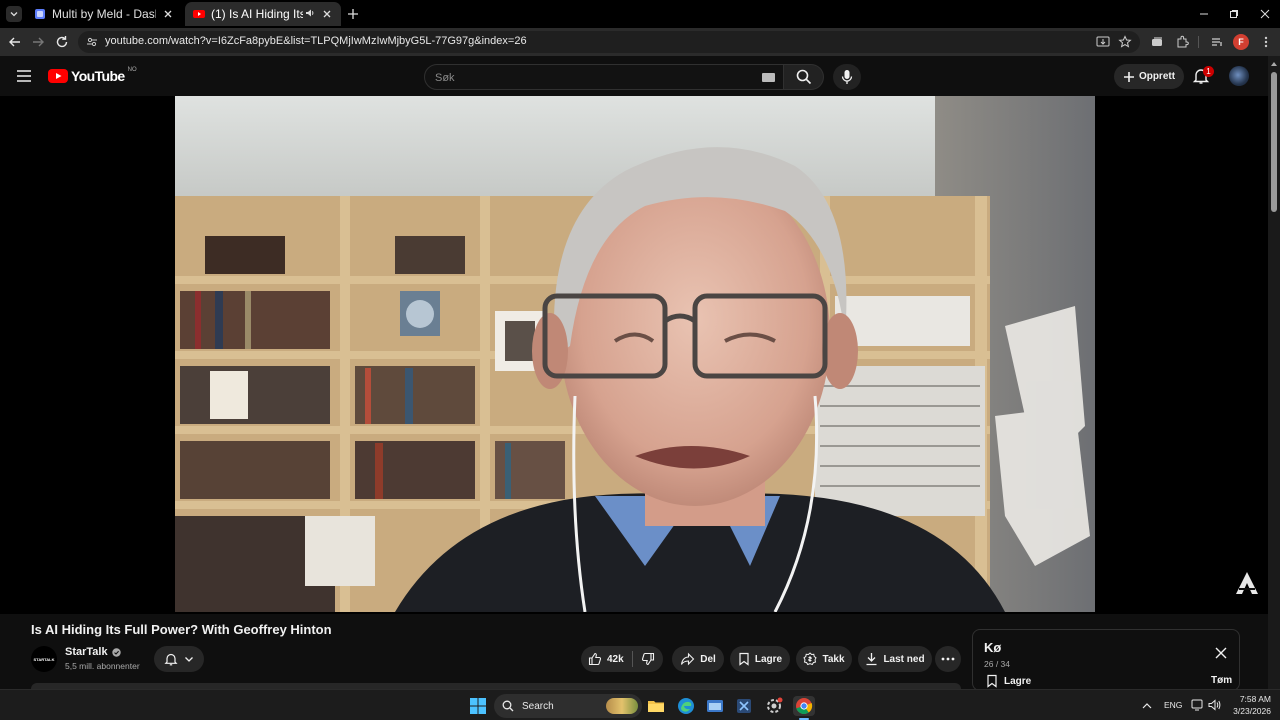 This screenshot has width=1280, height=720. Describe the element at coordinates (508, 706) in the screenshot. I see `search-icon` at that location.